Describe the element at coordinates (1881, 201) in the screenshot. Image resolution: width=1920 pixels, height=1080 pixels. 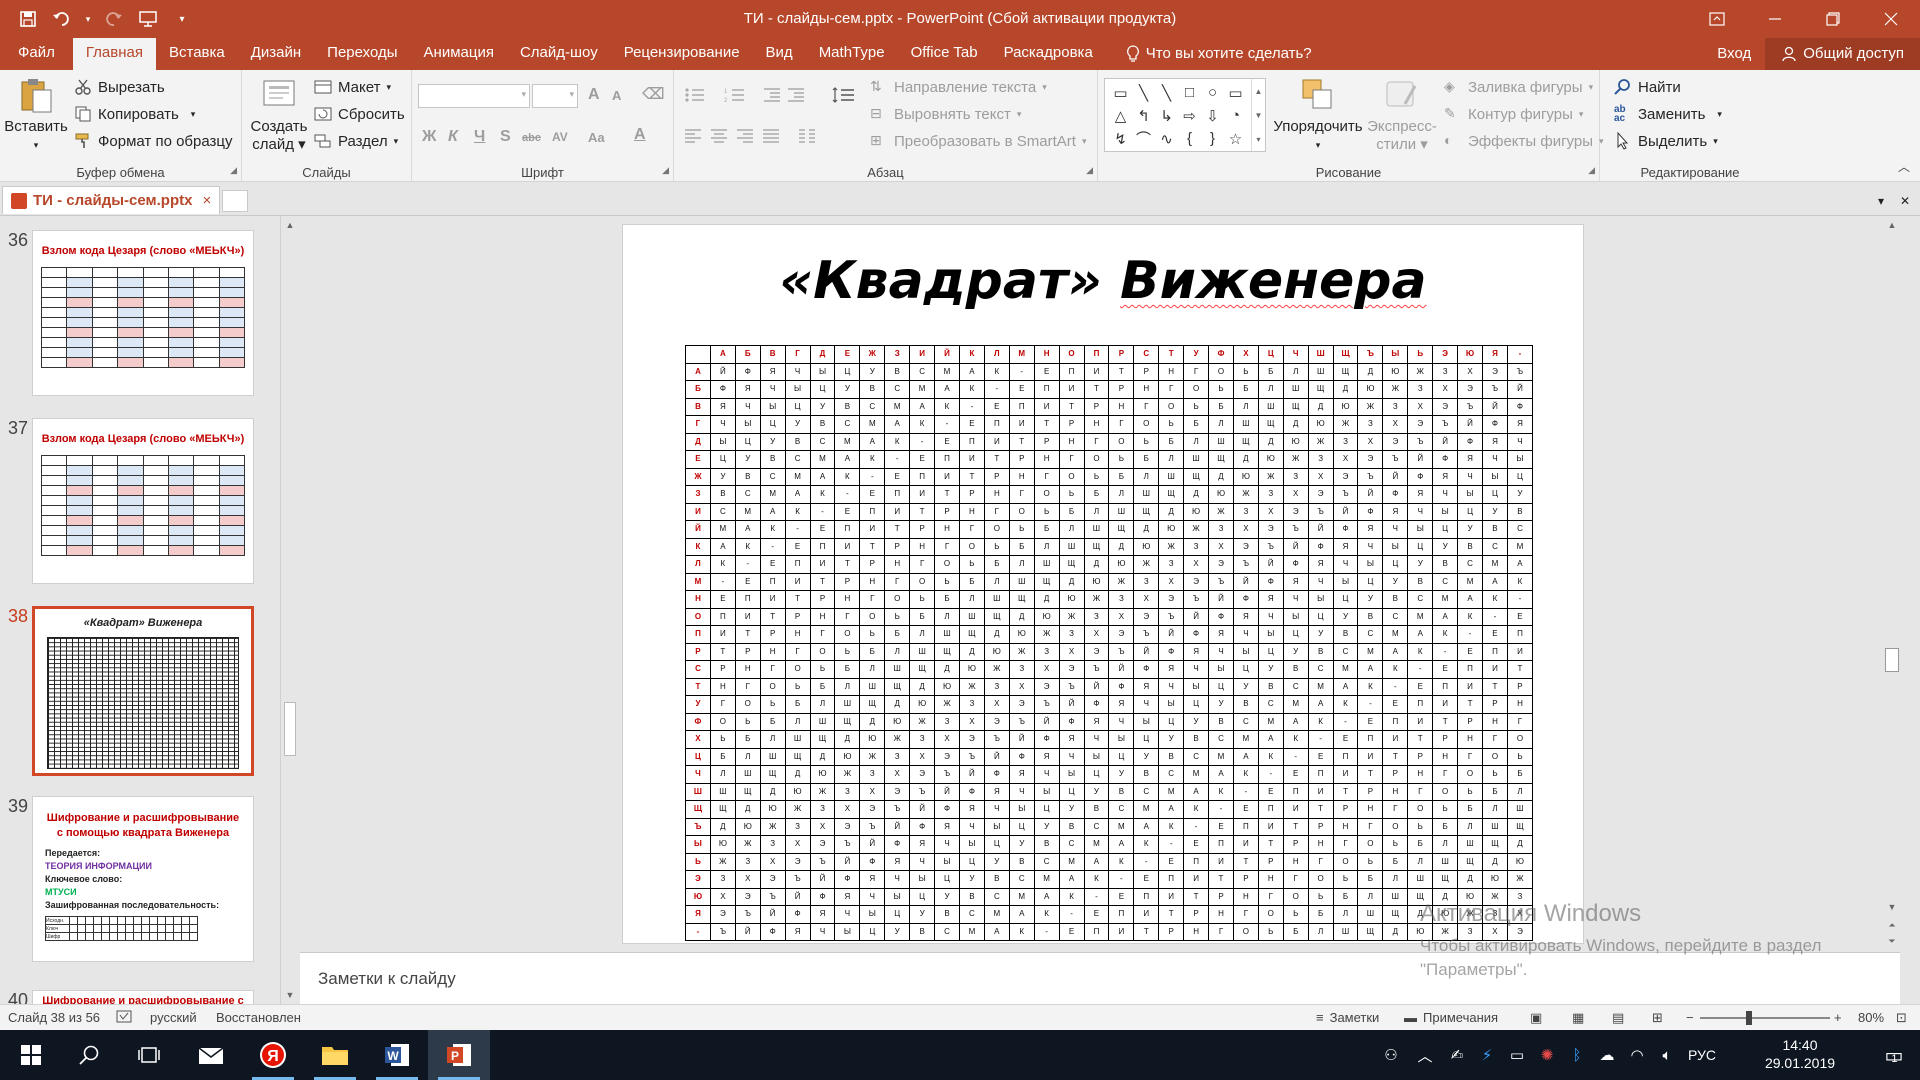
I see `tab-list-icon: ▾` at that location.